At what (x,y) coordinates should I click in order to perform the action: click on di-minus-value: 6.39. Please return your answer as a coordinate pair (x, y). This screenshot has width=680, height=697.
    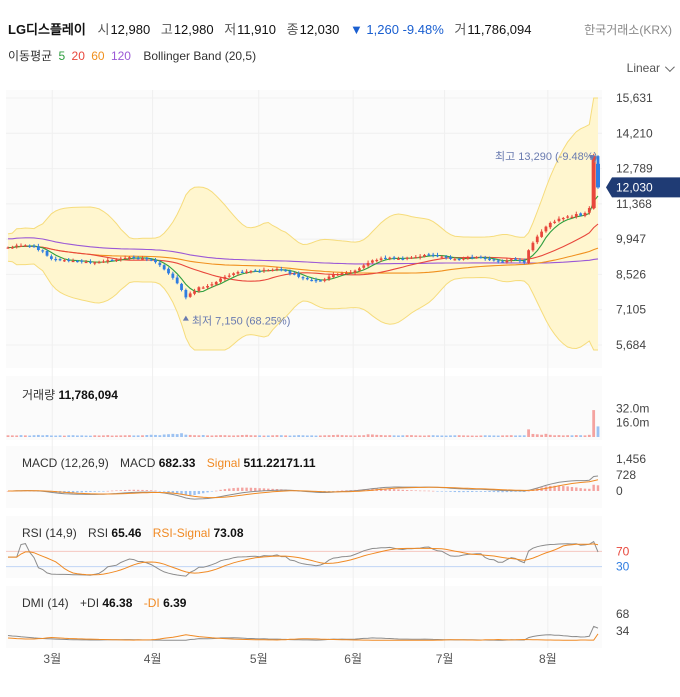
    Looking at the image, I should click on (175, 603).